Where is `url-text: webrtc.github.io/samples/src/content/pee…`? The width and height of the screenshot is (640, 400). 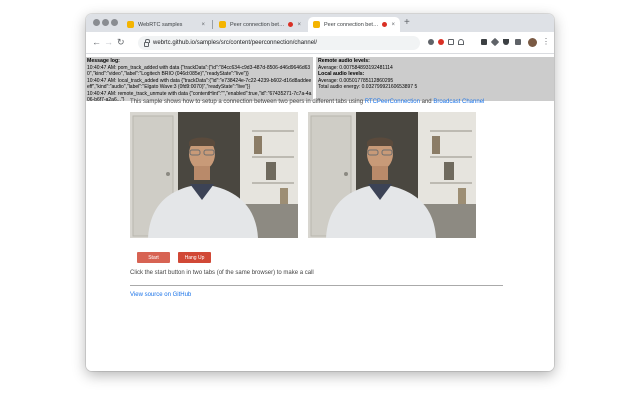
url-text: webrtc.github.io/samples/src/content/pee… is located at coordinates (235, 43).